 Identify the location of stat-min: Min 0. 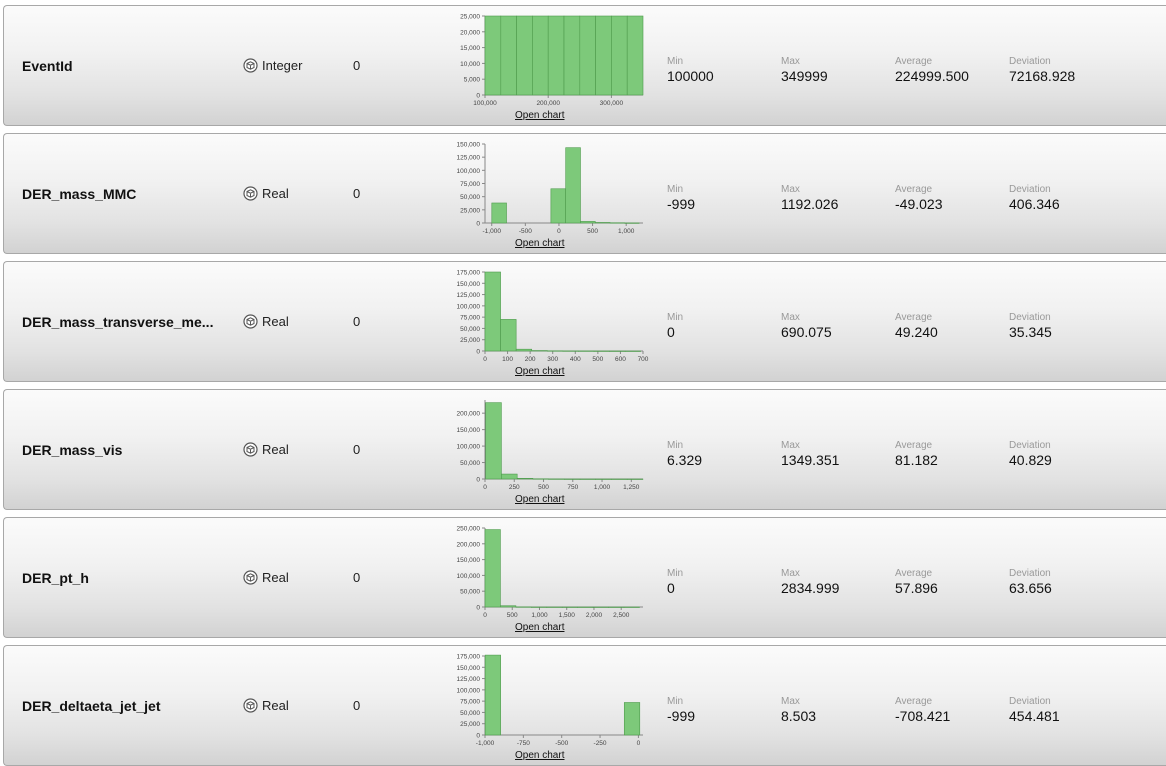
(675, 582).